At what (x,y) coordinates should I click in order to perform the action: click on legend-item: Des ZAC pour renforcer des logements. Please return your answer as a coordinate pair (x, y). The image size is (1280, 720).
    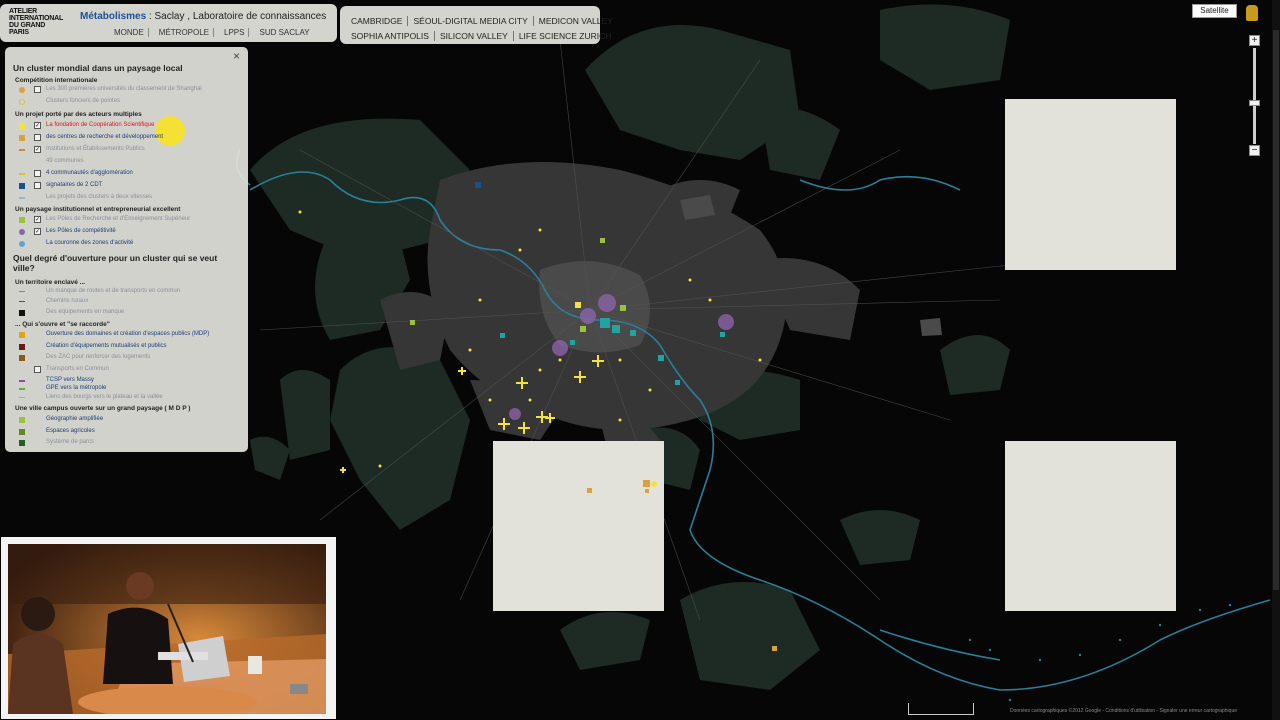
    Looking at the image, I should click on (130, 358).